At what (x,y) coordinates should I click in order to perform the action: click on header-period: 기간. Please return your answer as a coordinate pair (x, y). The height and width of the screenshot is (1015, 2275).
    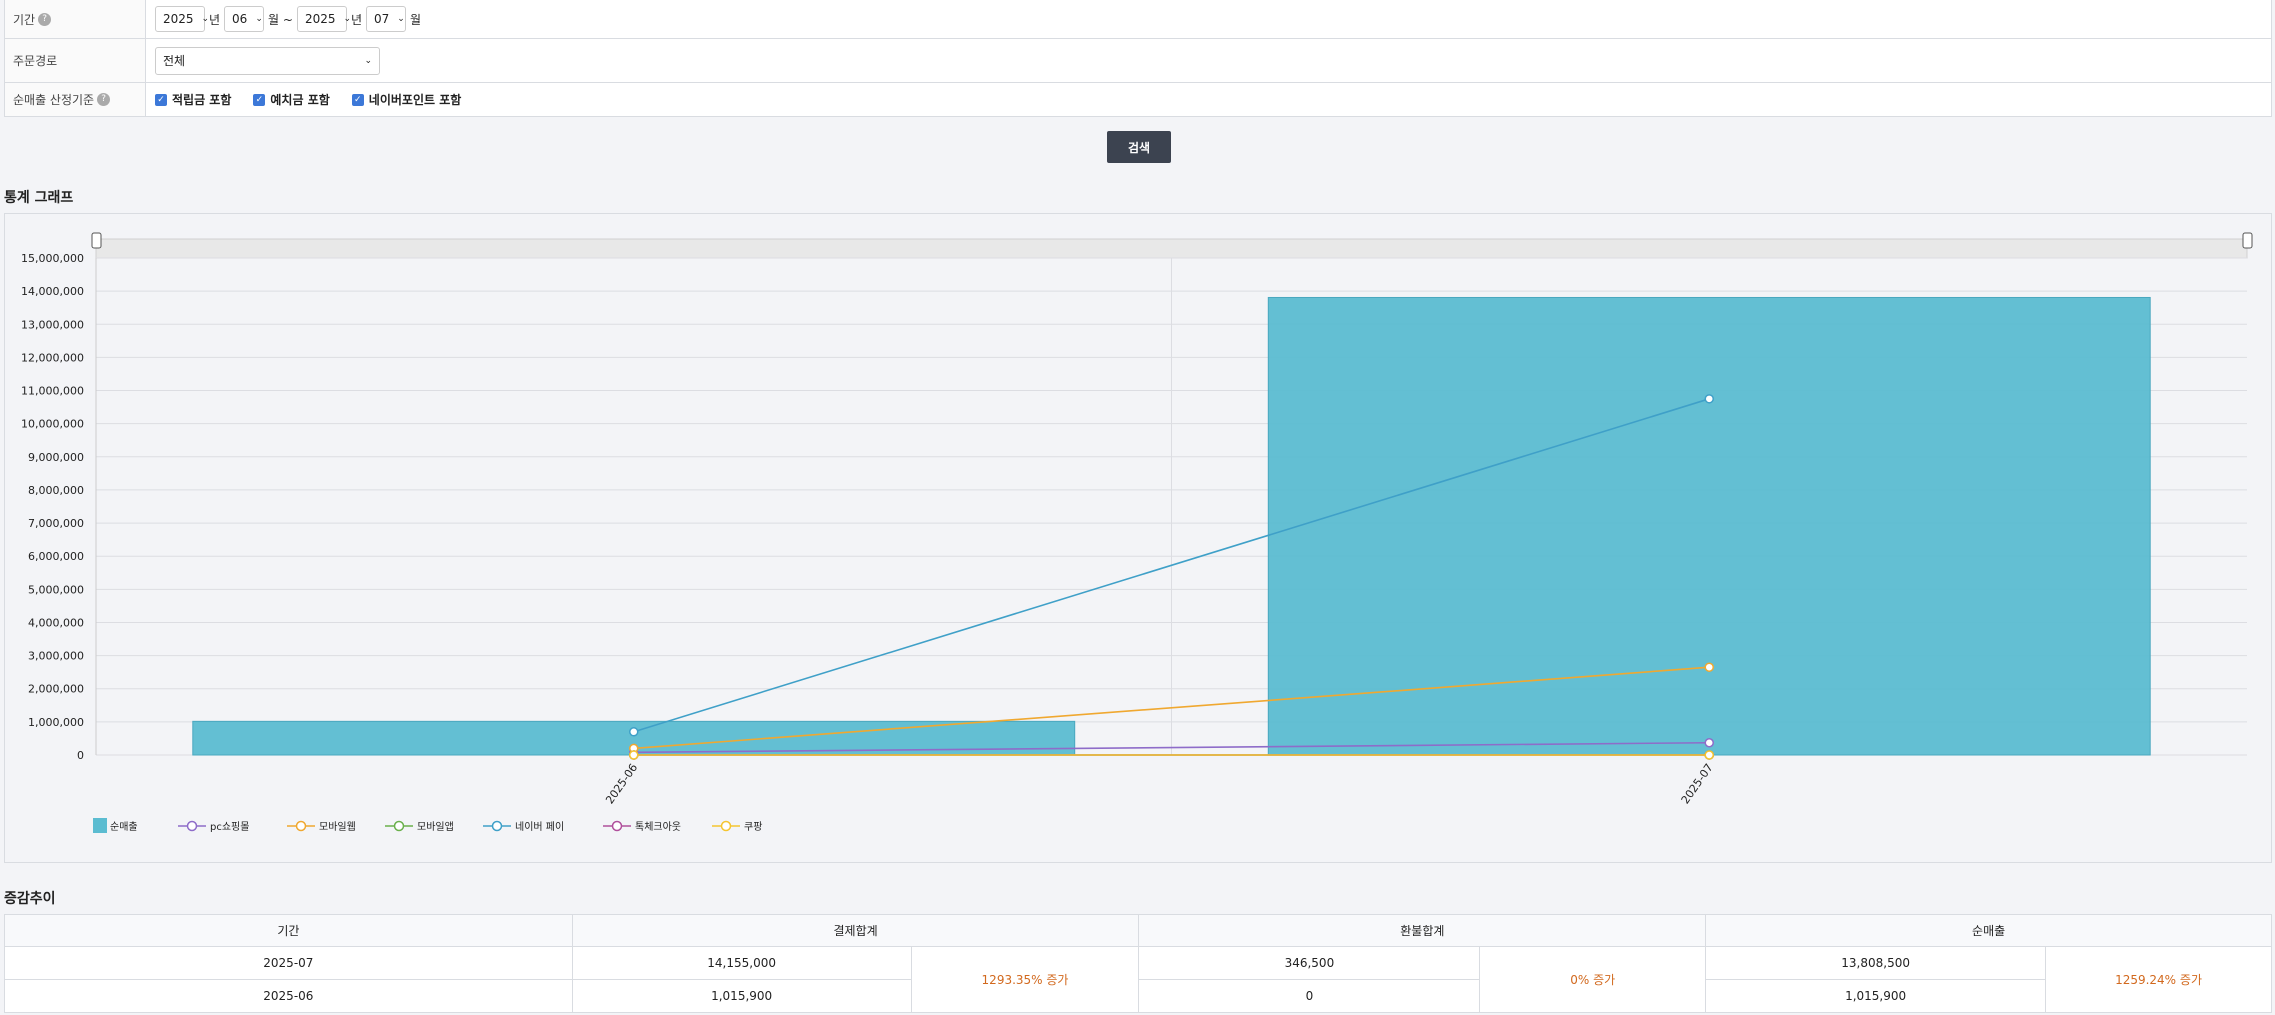
    Looking at the image, I should click on (288, 930).